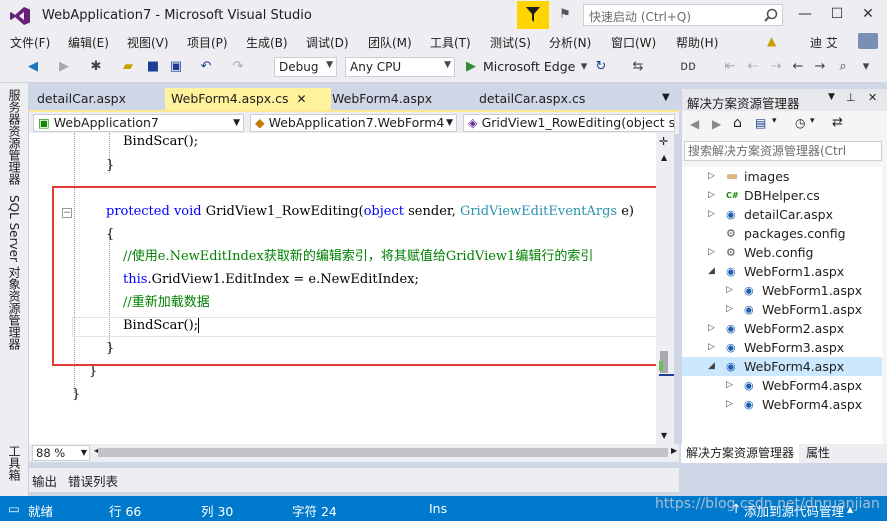  Describe the element at coordinates (800, 123) in the screenshot. I see `pending-changes-filter-icon: ◷` at that location.